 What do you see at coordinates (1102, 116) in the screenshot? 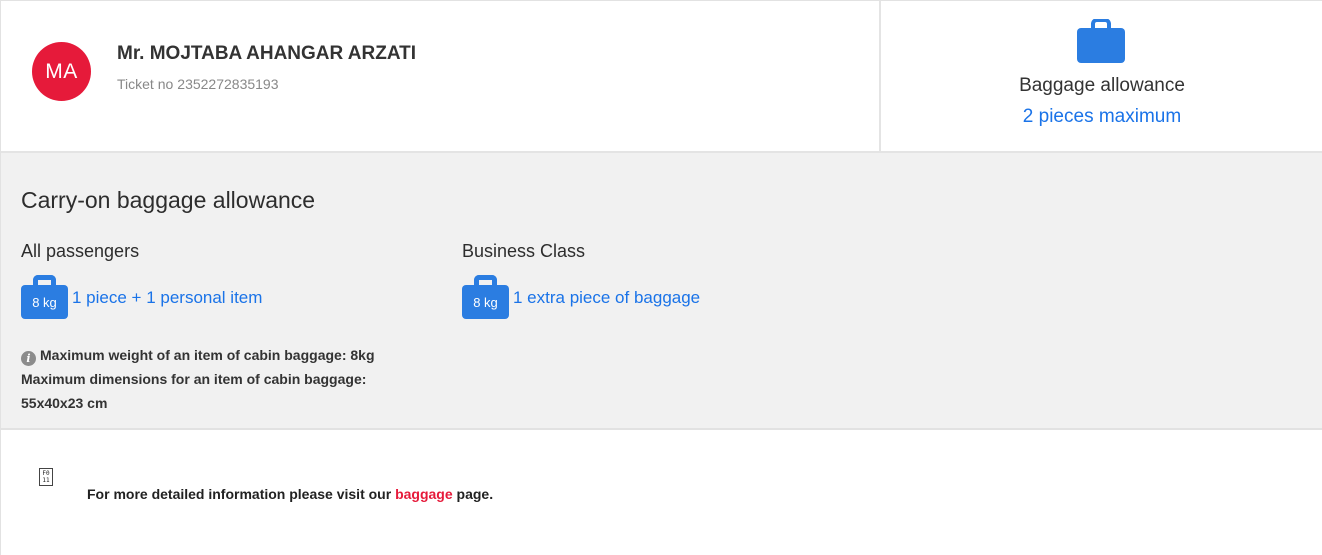
I see `allowance-value: 2 pieces maximum` at bounding box center [1102, 116].